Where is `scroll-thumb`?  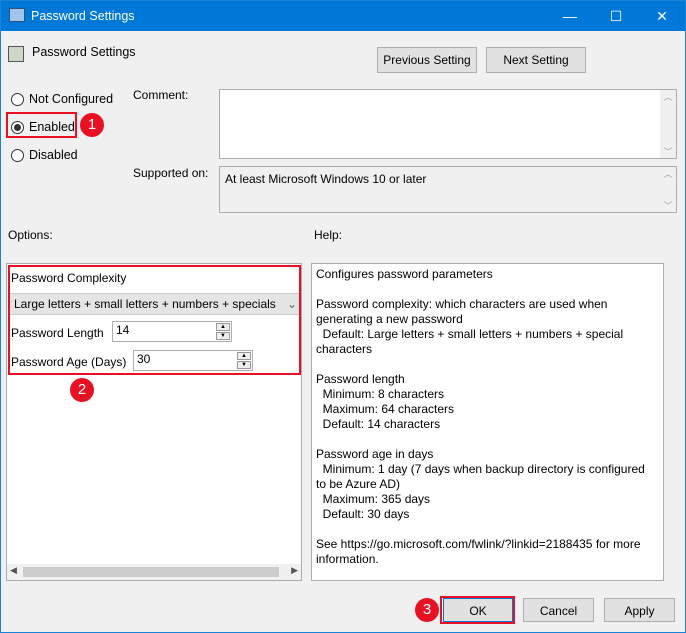
scroll-thumb is located at coordinates (151, 572).